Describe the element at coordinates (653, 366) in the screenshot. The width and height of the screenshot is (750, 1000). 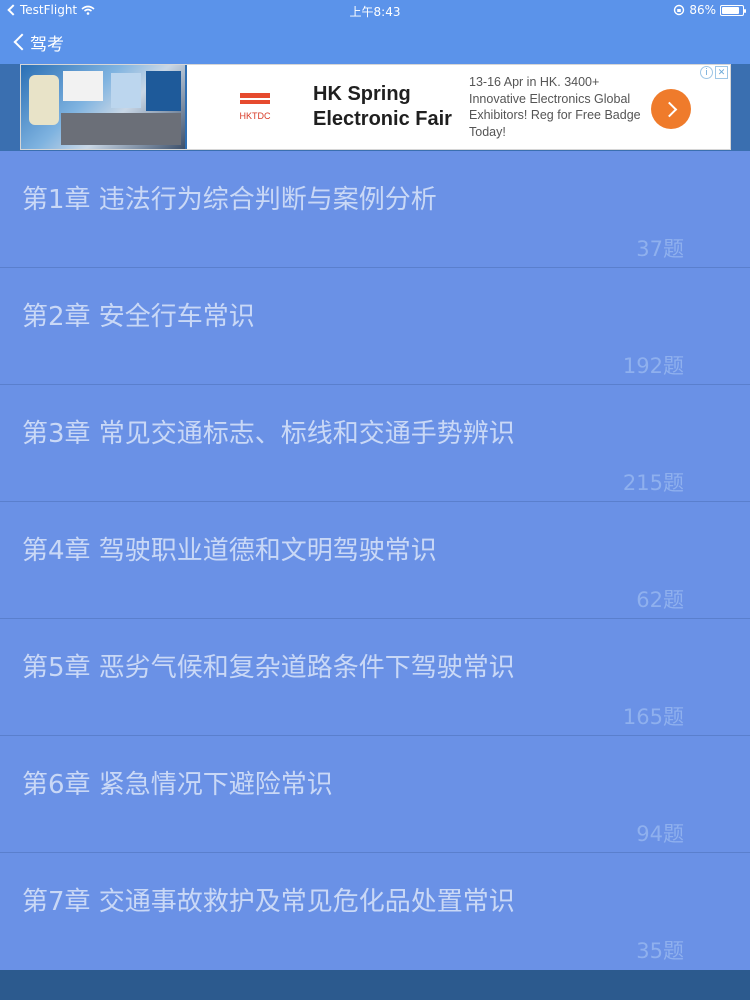
I see `chapter-question-count: 192题` at that location.